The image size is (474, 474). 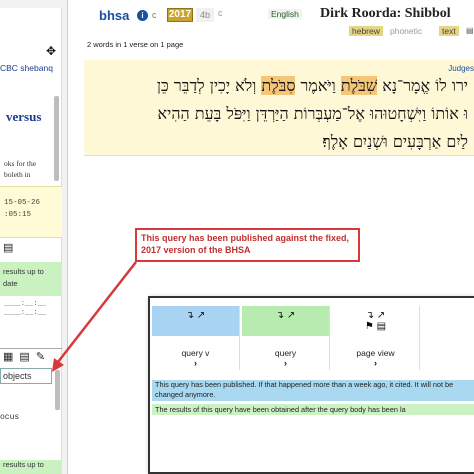 What do you see at coordinates (8, 356) in the screenshot?
I see `table-icon: ▦` at bounding box center [8, 356].